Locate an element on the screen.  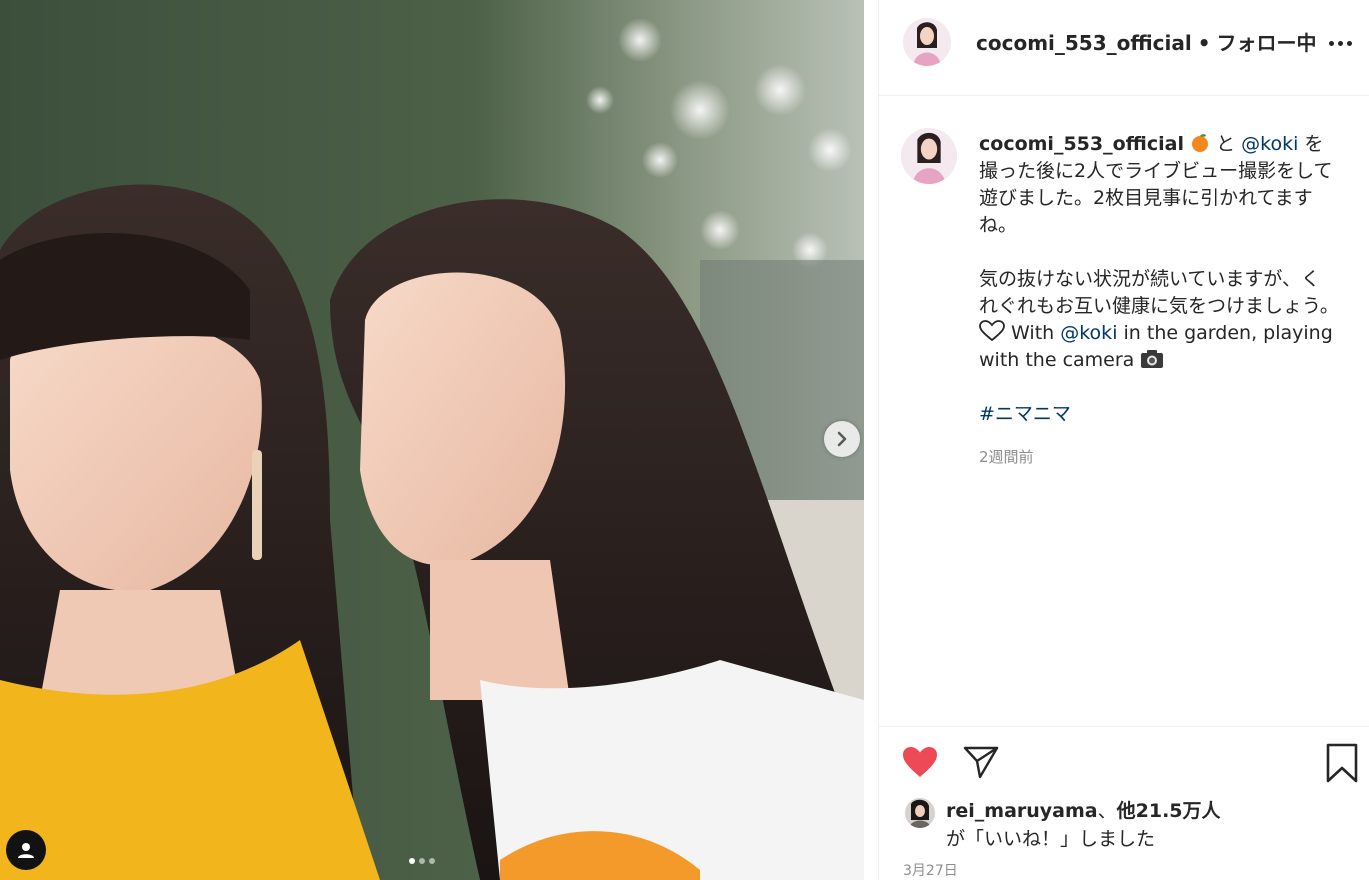
liker-avatar is located at coordinates (920, 813).